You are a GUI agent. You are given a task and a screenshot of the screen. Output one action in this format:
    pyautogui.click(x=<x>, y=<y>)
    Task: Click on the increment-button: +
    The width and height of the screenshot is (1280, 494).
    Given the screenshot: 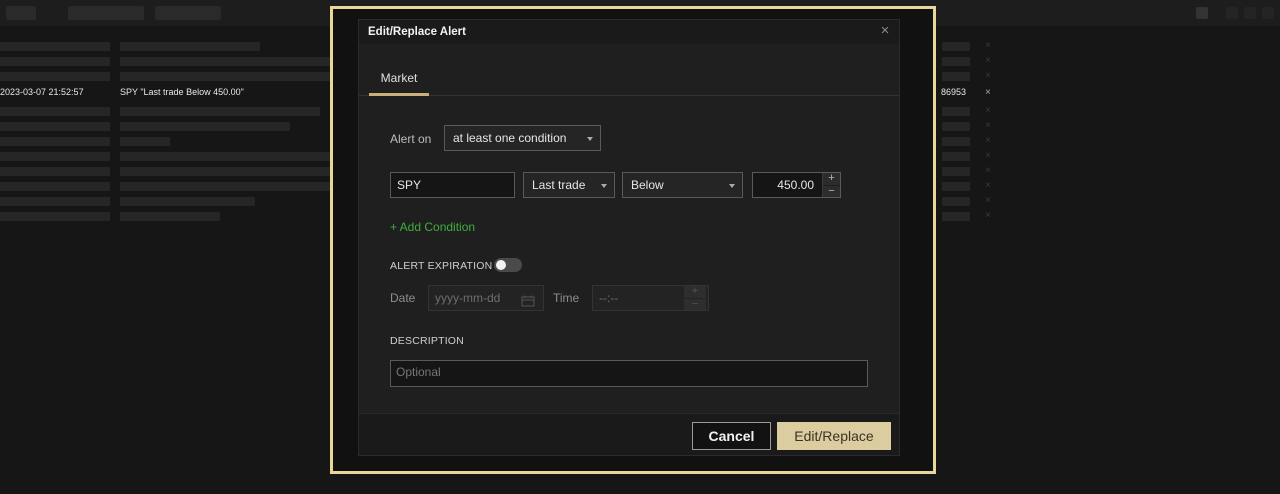 What is the action you would take?
    pyautogui.click(x=831, y=179)
    